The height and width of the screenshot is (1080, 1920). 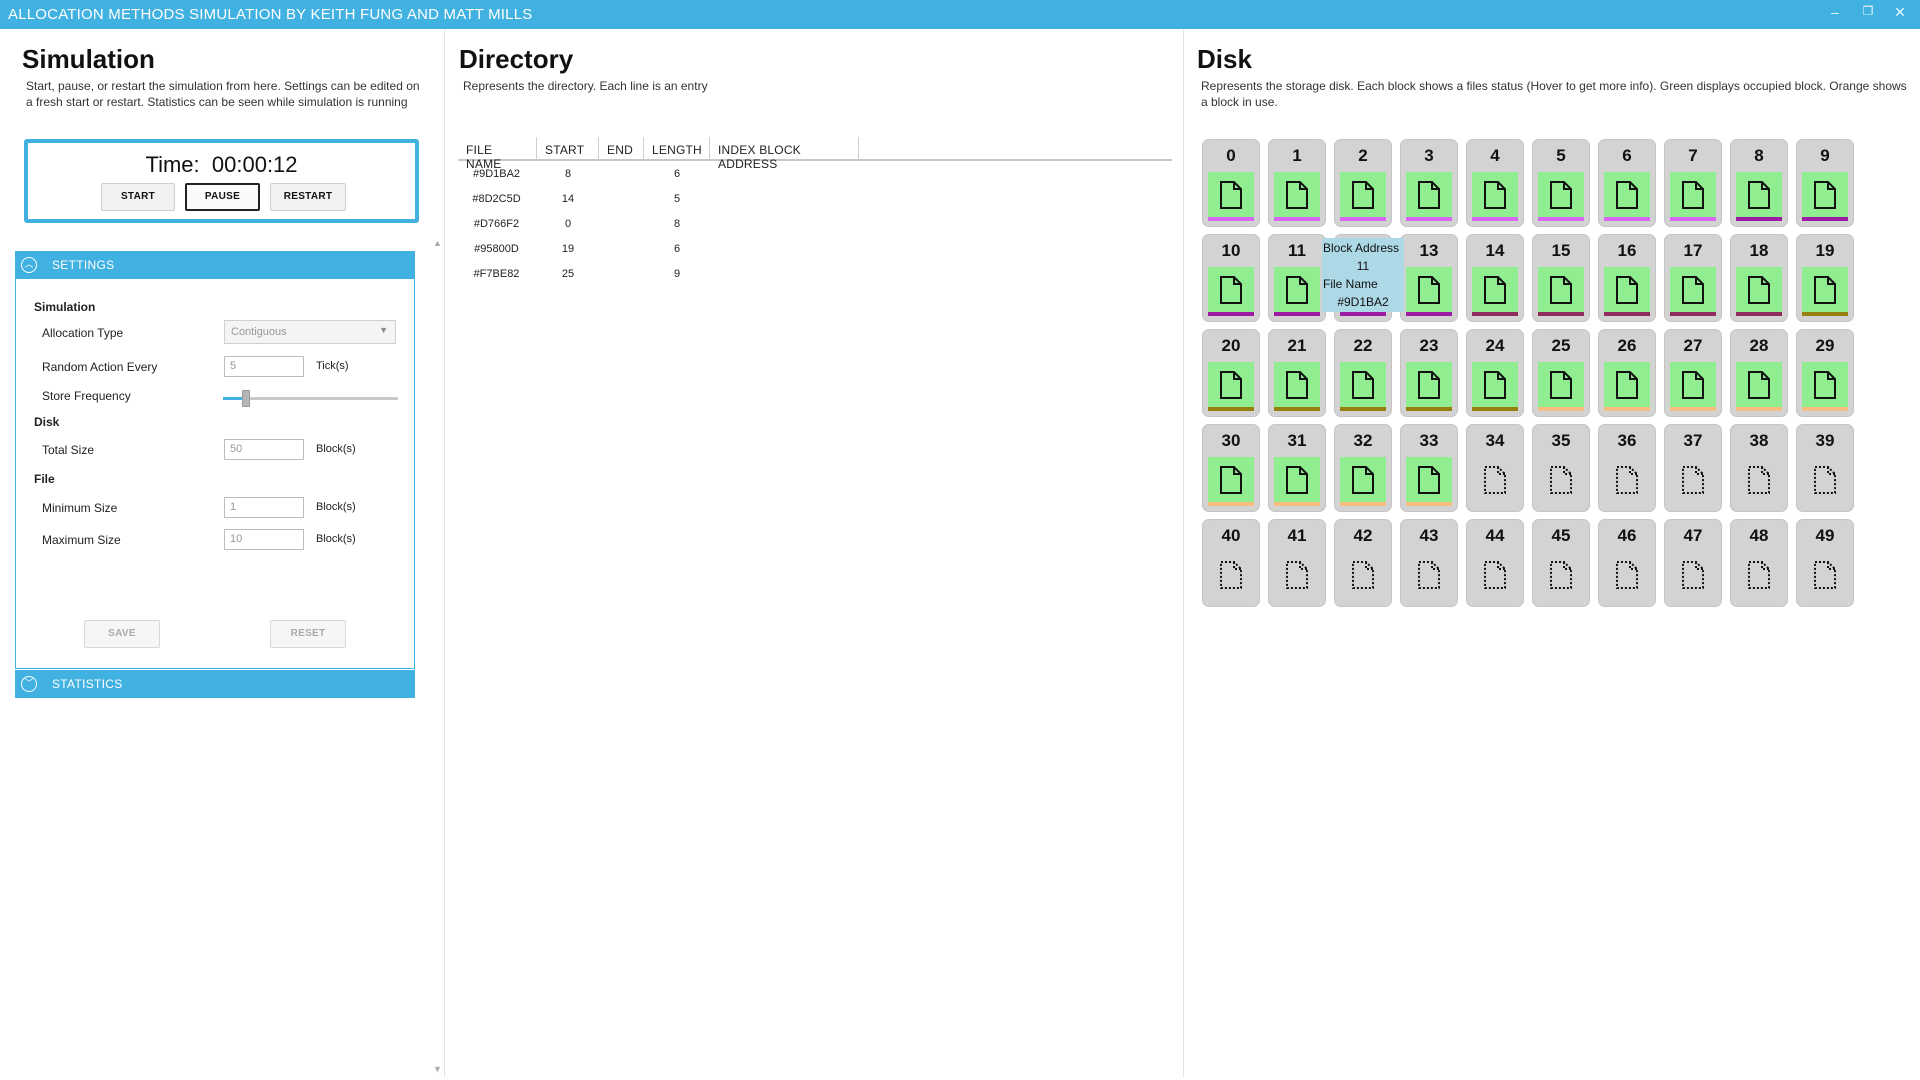 What do you see at coordinates (1561, 278) in the screenshot?
I see `disk-block: 15` at bounding box center [1561, 278].